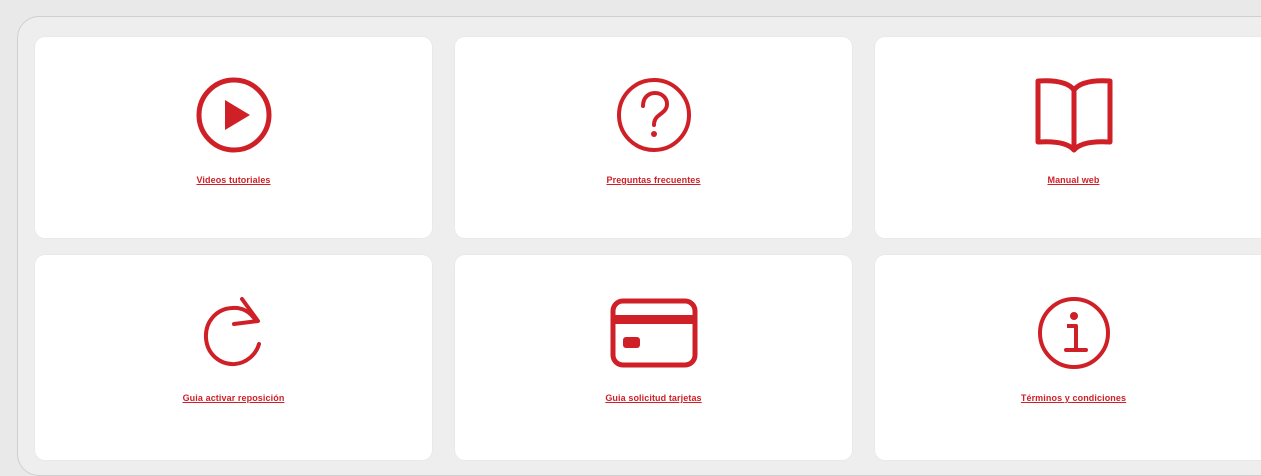 The height and width of the screenshot is (476, 1261). Describe the element at coordinates (1074, 115) in the screenshot. I see `open-book-icon` at that location.